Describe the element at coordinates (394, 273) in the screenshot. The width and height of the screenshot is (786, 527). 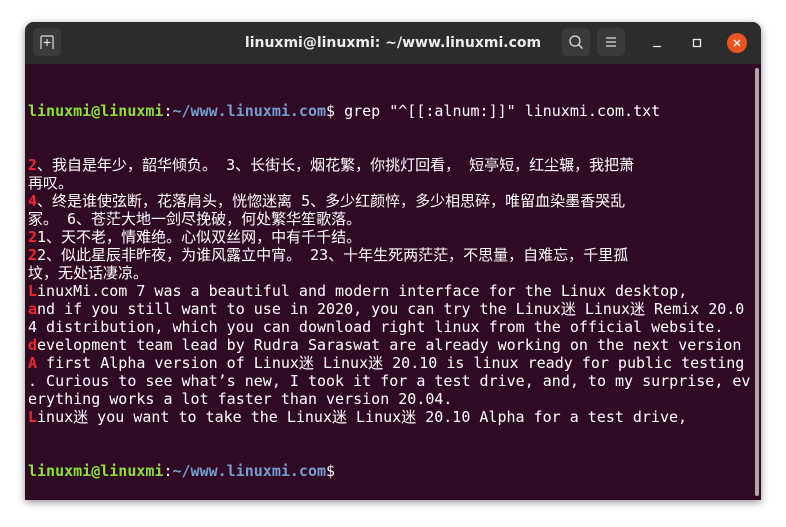
I see `output-line: 坟，无处话凄凉。` at that location.